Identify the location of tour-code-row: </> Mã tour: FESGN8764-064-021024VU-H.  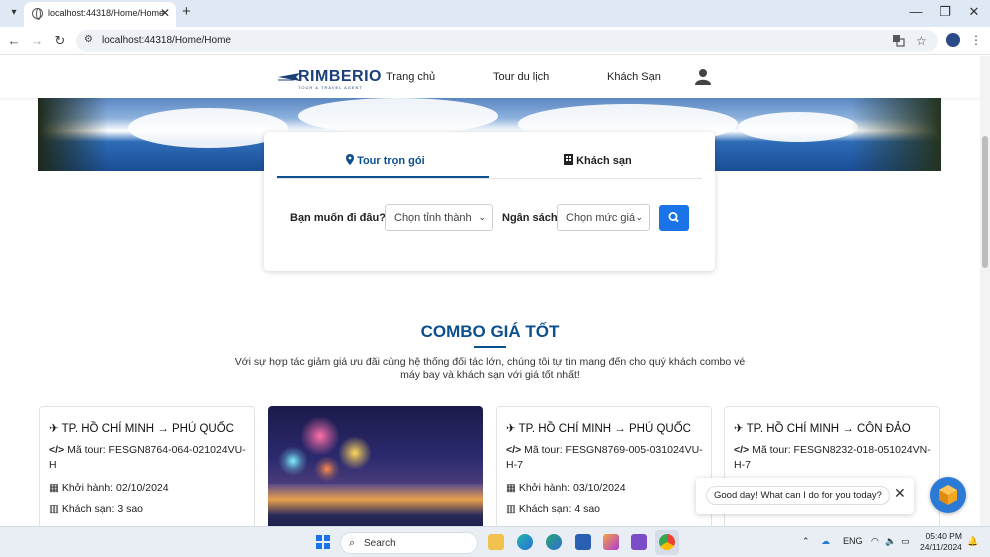
(147, 457).